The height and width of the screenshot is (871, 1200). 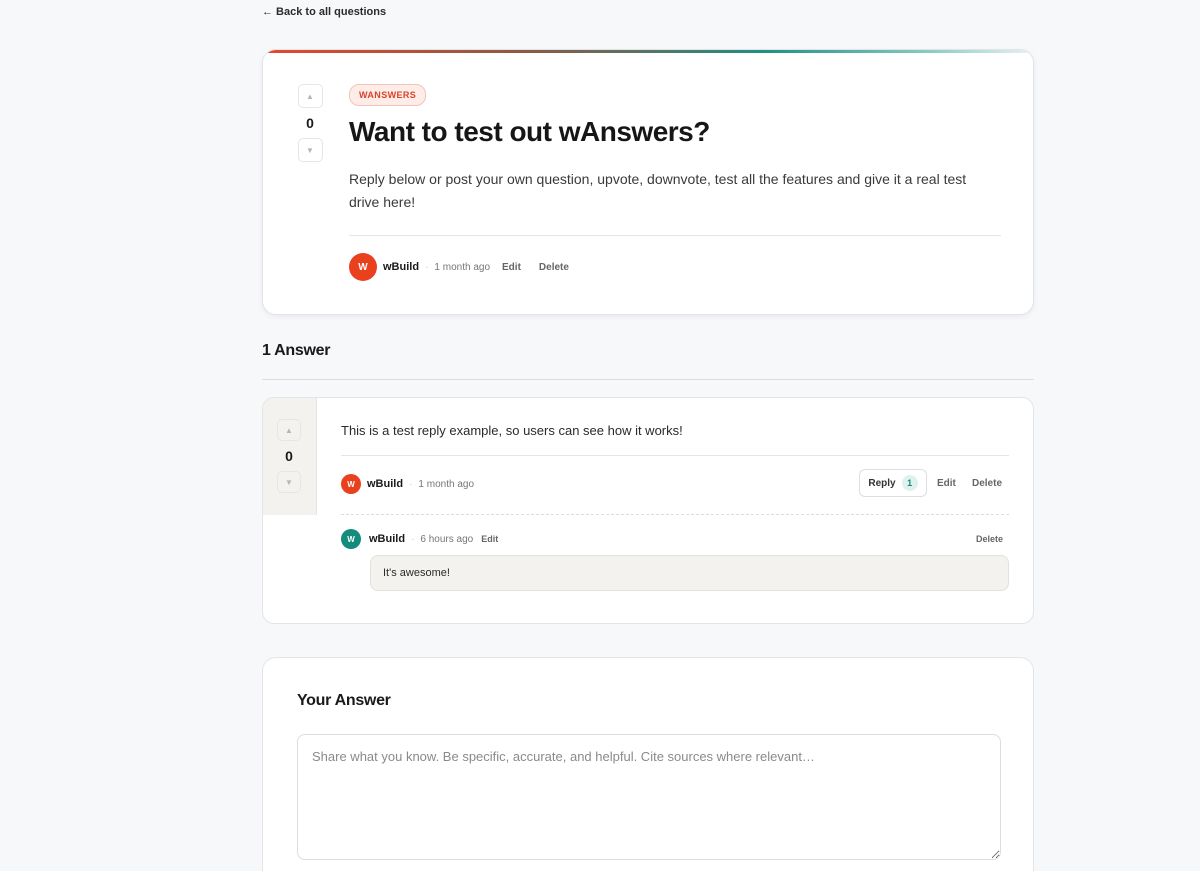 What do you see at coordinates (344, 700) in the screenshot?
I see `your-answer-heading: Your Answer` at bounding box center [344, 700].